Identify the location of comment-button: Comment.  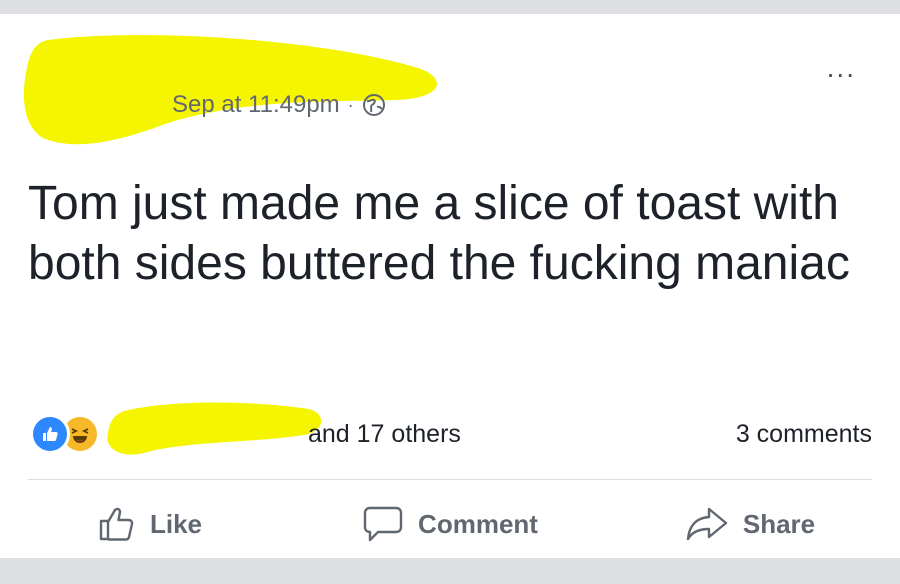
(450, 524).